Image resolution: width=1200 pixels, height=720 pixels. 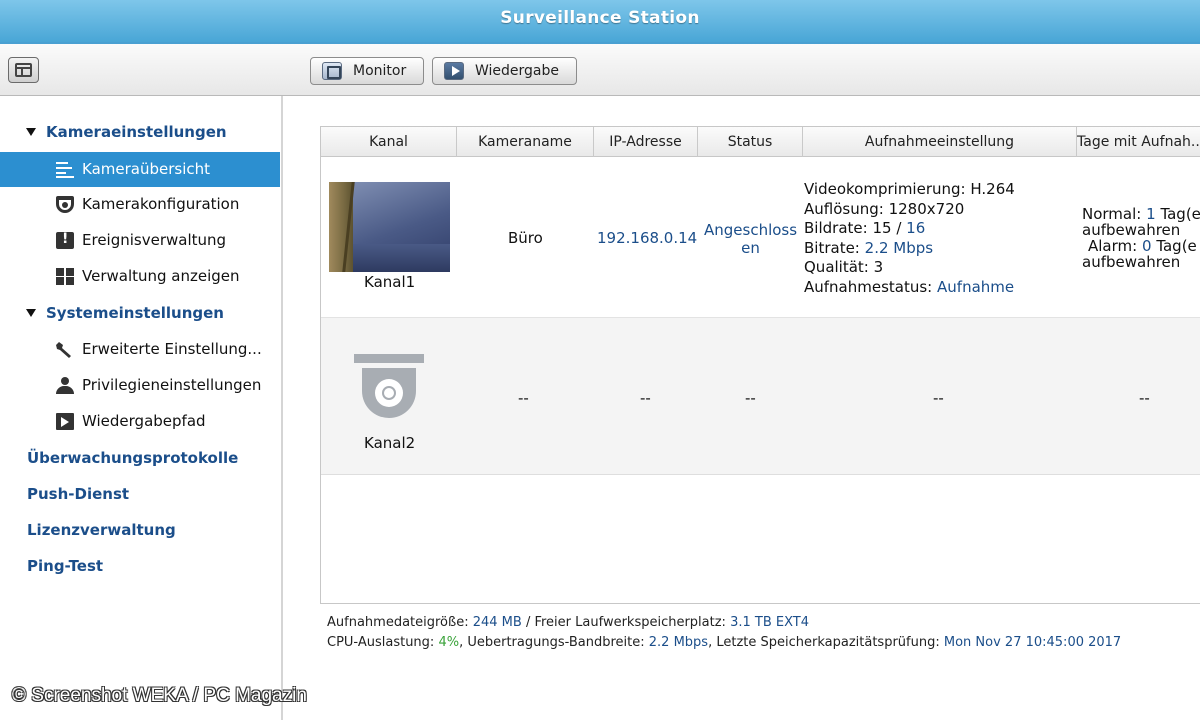 I want to click on channel-label: Kanal1, so click(x=390, y=282).